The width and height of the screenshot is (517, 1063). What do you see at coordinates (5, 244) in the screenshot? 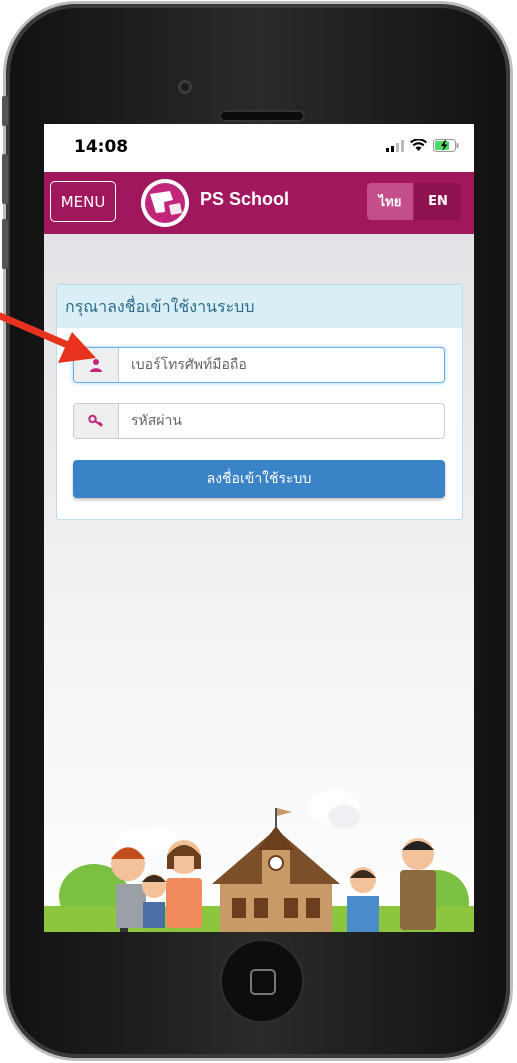
I see `volume-down-button` at bounding box center [5, 244].